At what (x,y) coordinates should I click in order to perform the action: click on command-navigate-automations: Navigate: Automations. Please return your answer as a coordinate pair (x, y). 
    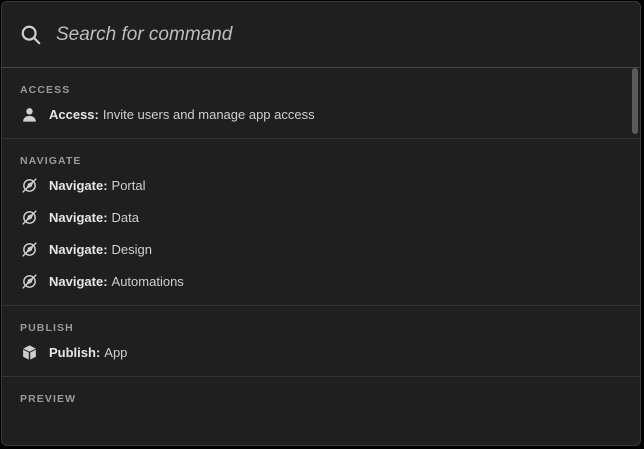
    Looking at the image, I should click on (321, 281).